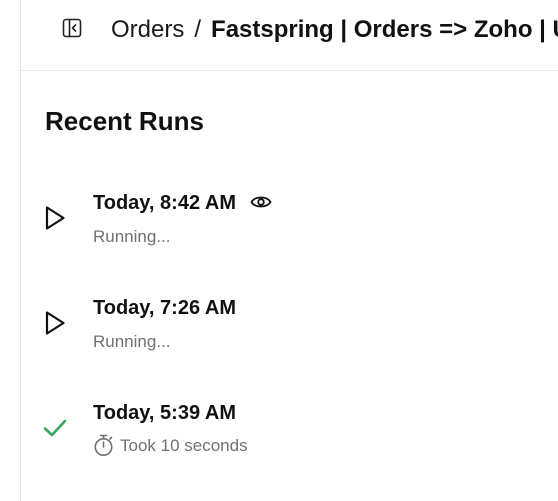 Image resolution: width=558 pixels, height=501 pixels. What do you see at coordinates (164, 413) in the screenshot?
I see `run-time: Today, 5:39 AM` at bounding box center [164, 413].